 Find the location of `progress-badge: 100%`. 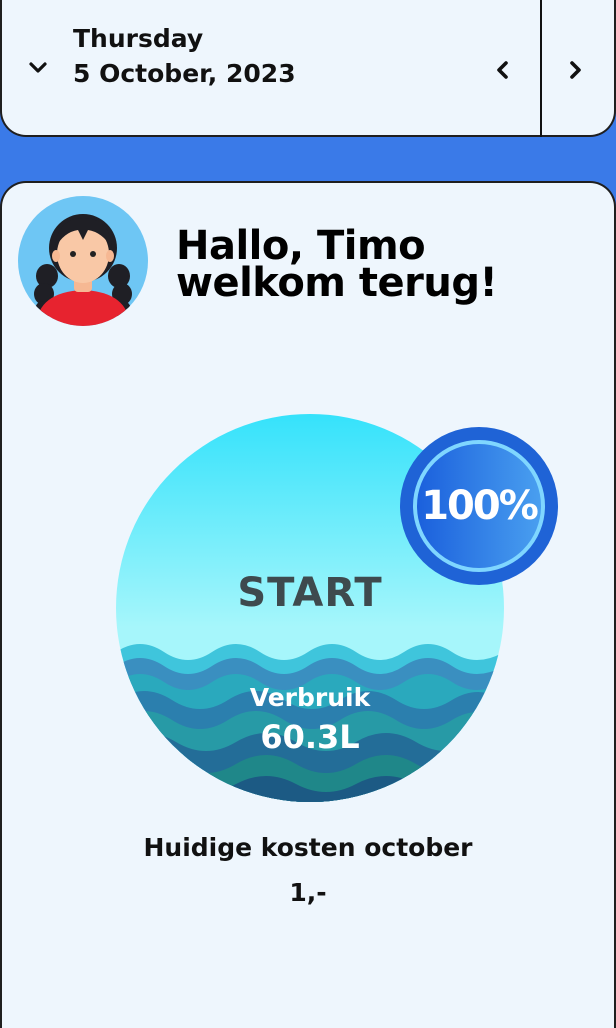

progress-badge: 100% is located at coordinates (479, 506).